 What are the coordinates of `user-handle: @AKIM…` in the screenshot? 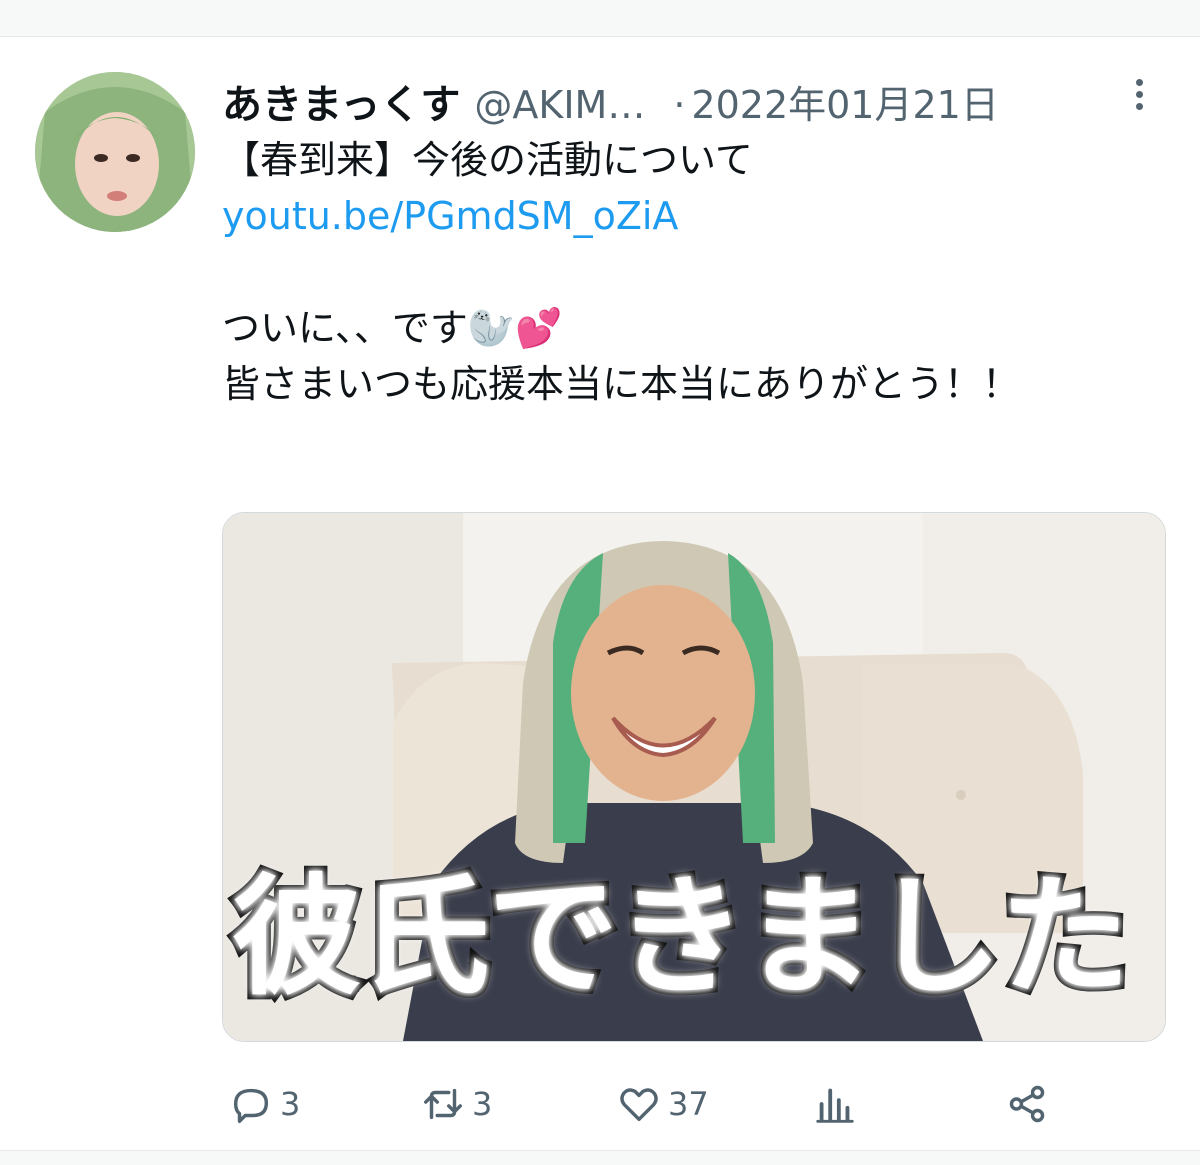 It's located at (559, 105).